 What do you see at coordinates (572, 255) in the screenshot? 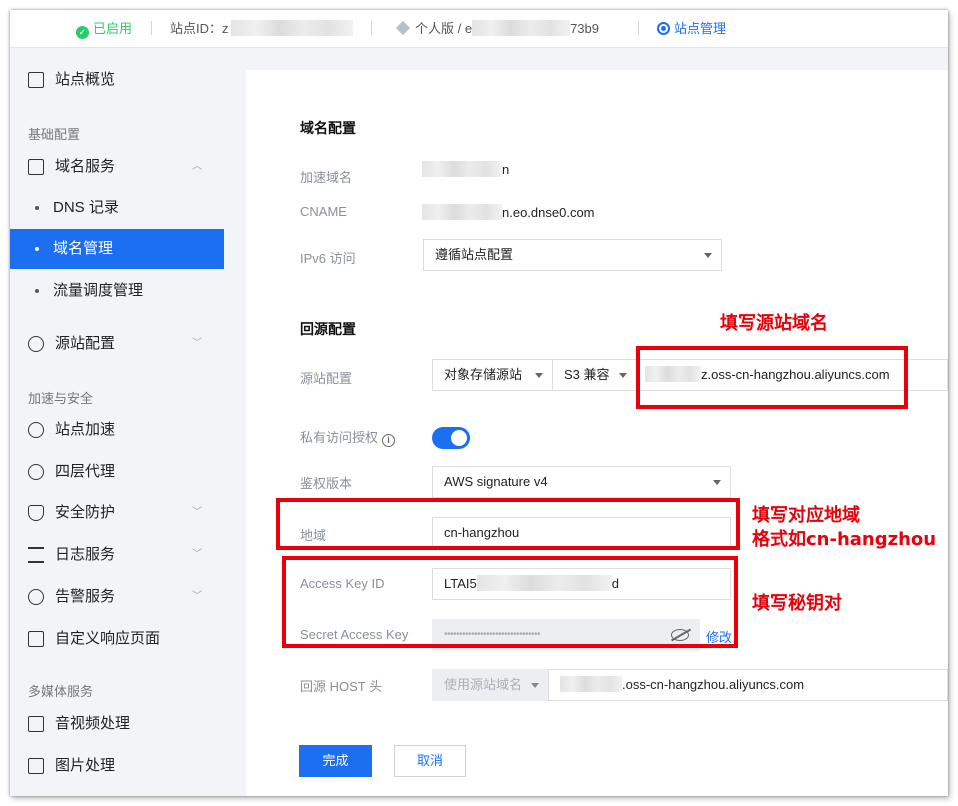
I see `ipv6-select: 遵循站点配置` at bounding box center [572, 255].